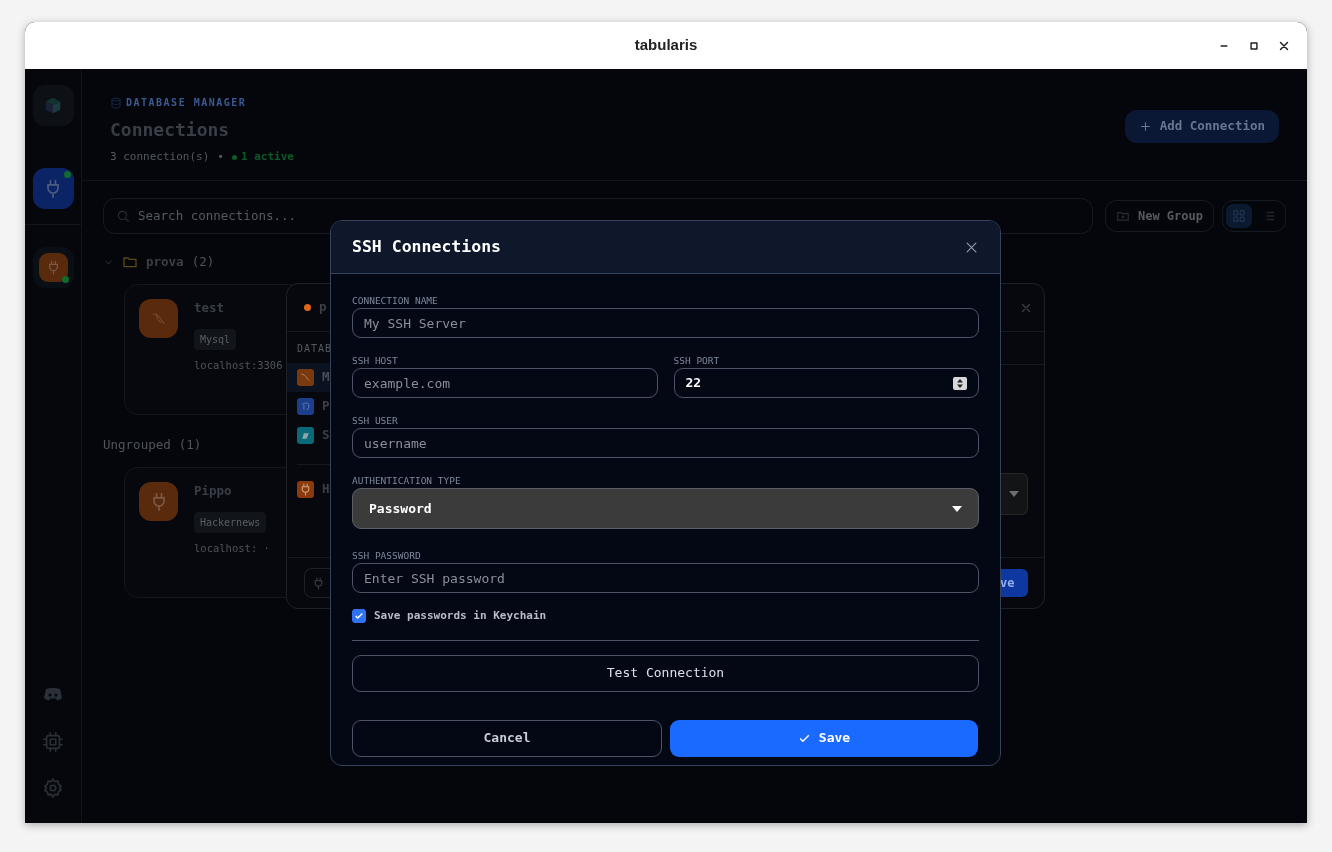 This screenshot has height=852, width=1332. What do you see at coordinates (395, 300) in the screenshot?
I see `field-label: CONNECTION NAME` at bounding box center [395, 300].